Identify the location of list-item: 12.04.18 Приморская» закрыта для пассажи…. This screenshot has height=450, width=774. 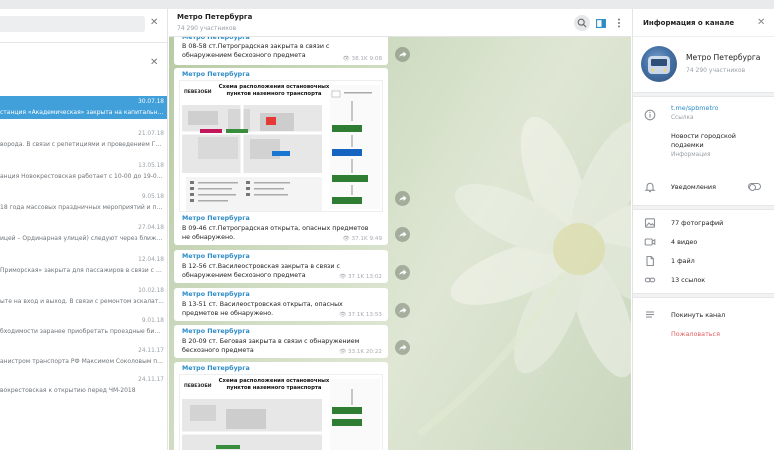
(83, 265).